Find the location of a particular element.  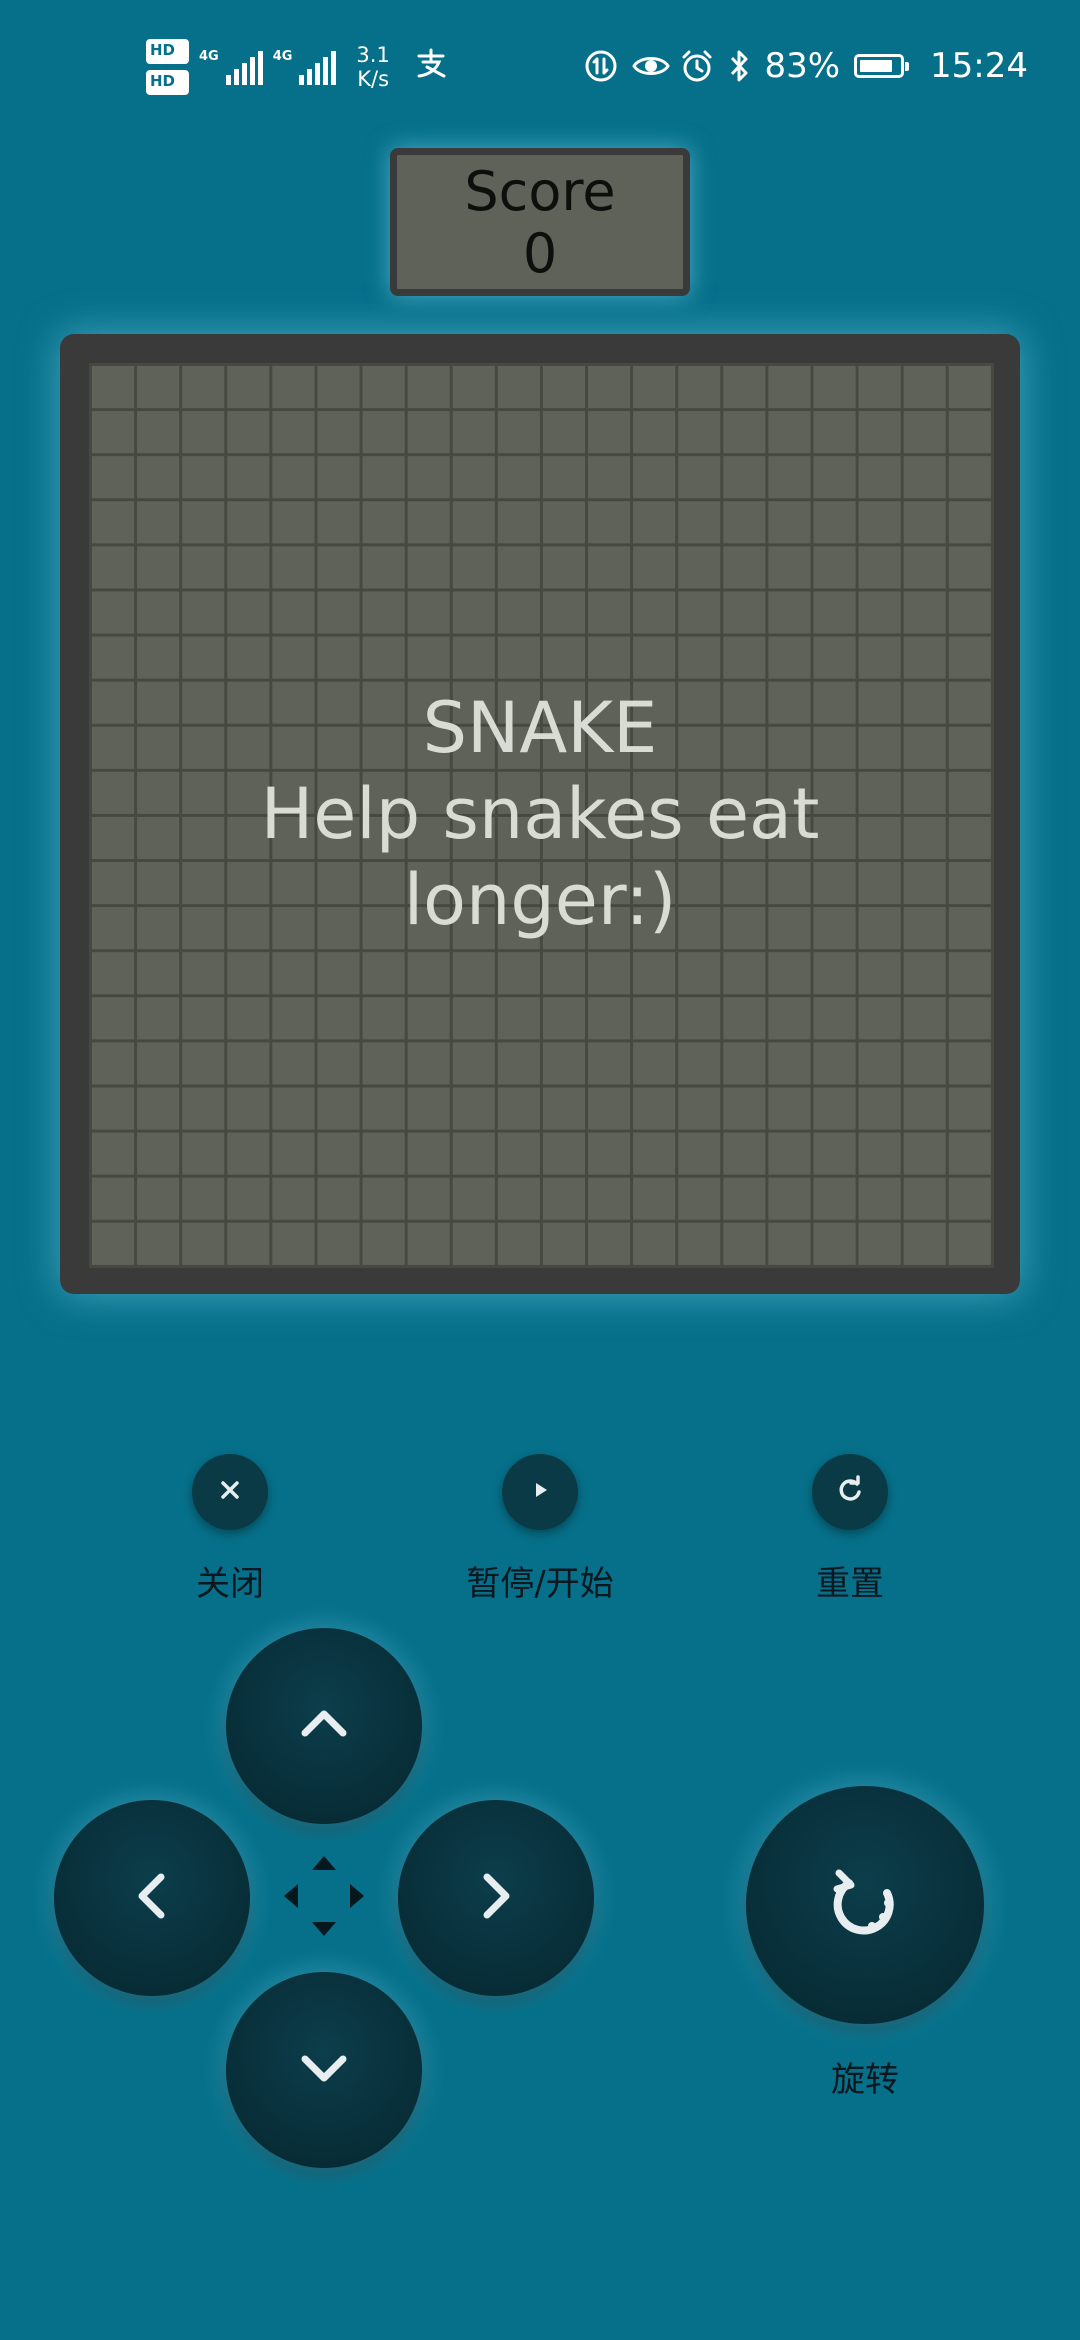

hd-2-badge: HD 2 is located at coordinates (167, 82).